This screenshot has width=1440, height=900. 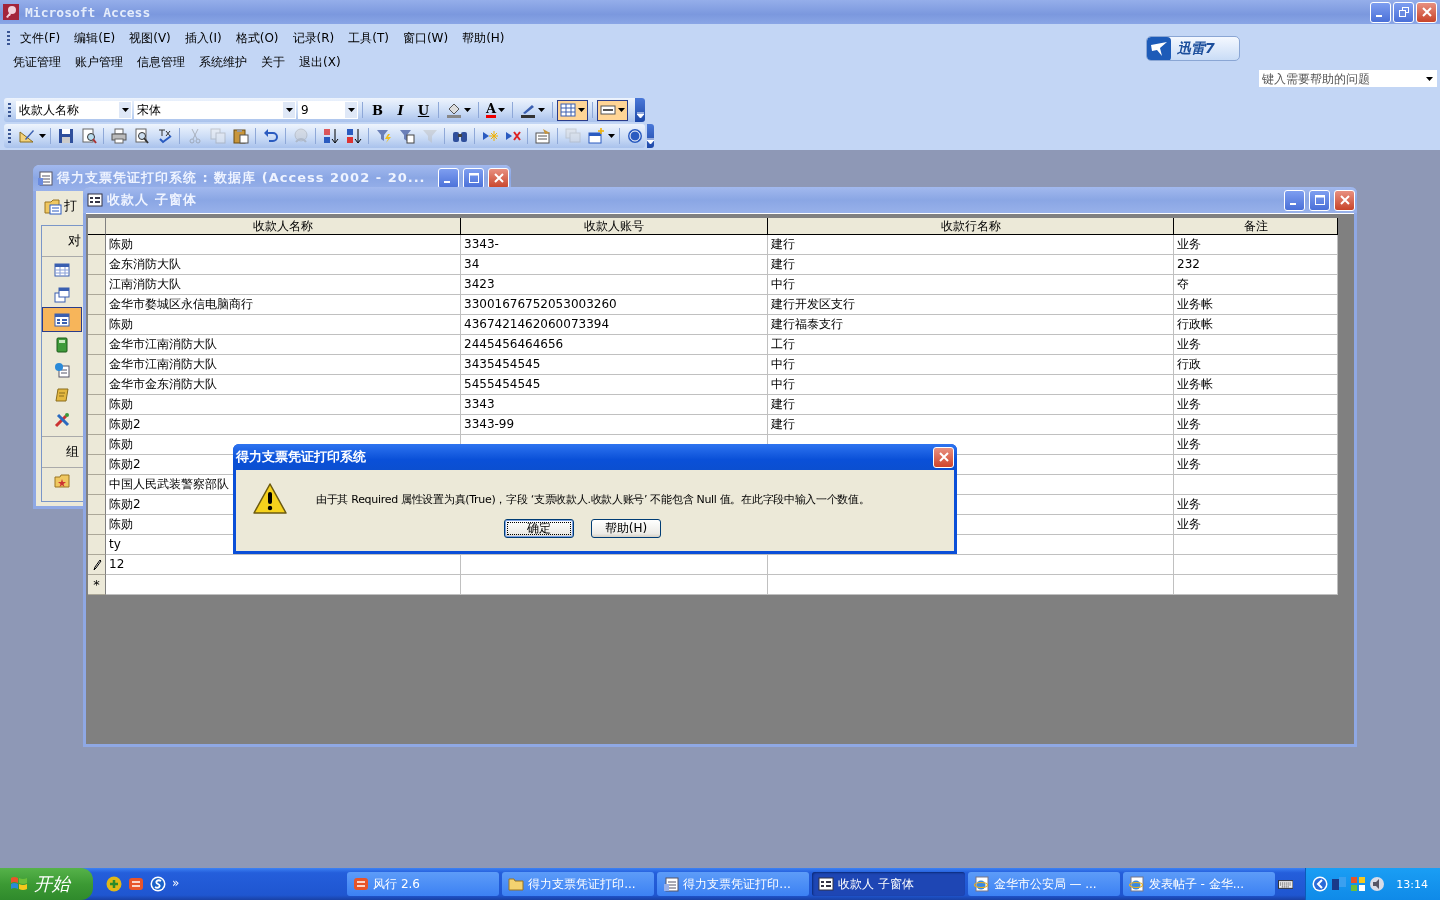 I want to click on table-cell: 3435454545, so click(x=614, y=365).